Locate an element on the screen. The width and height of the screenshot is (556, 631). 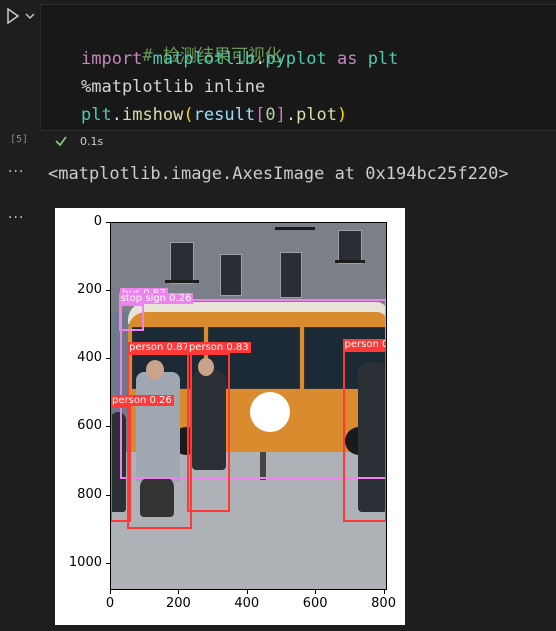
execution-count: [5] is located at coordinates (19, 139).